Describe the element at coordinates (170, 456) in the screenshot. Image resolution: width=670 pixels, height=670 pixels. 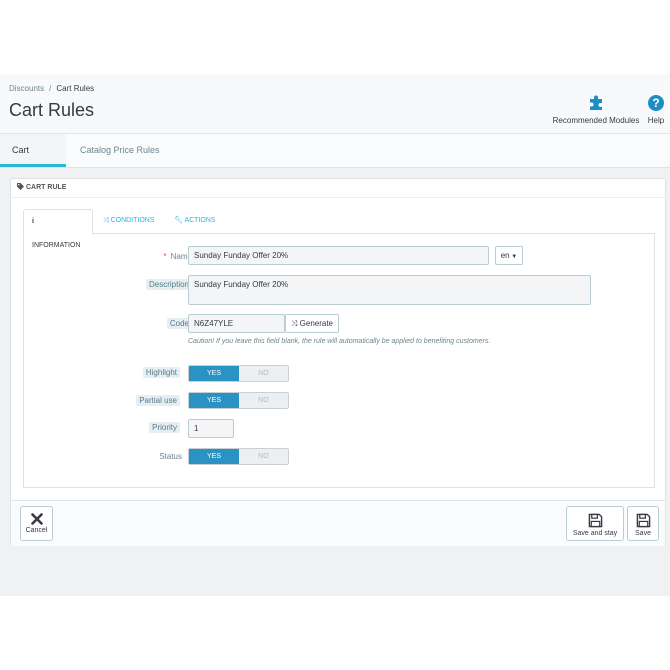
I see `status-label: Status` at that location.